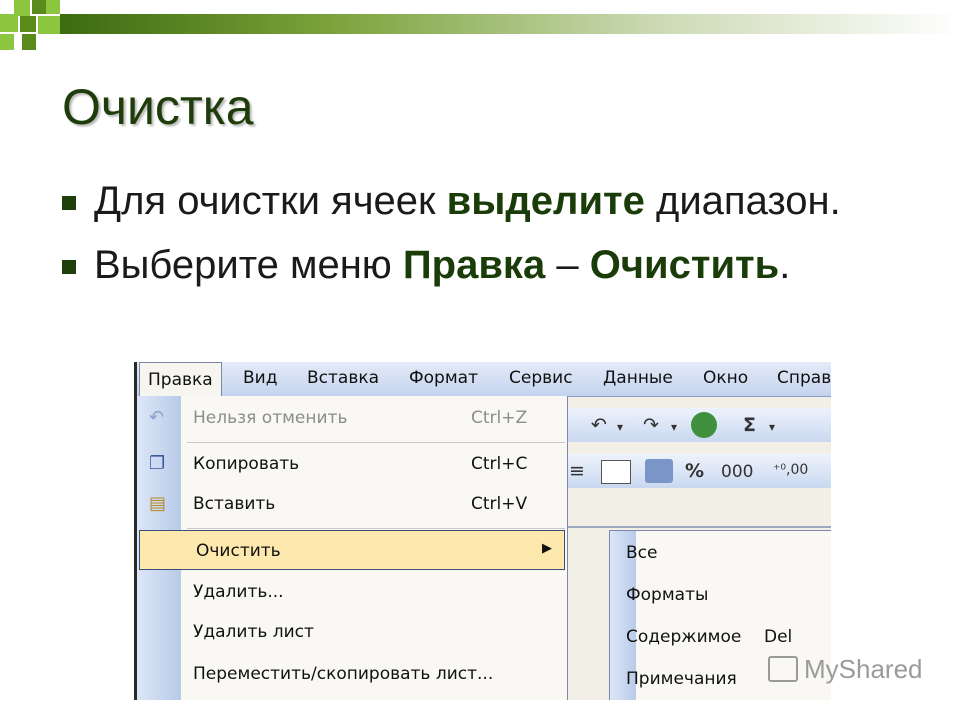  What do you see at coordinates (260, 378) in the screenshot?
I see `menu-view: Вид` at bounding box center [260, 378].